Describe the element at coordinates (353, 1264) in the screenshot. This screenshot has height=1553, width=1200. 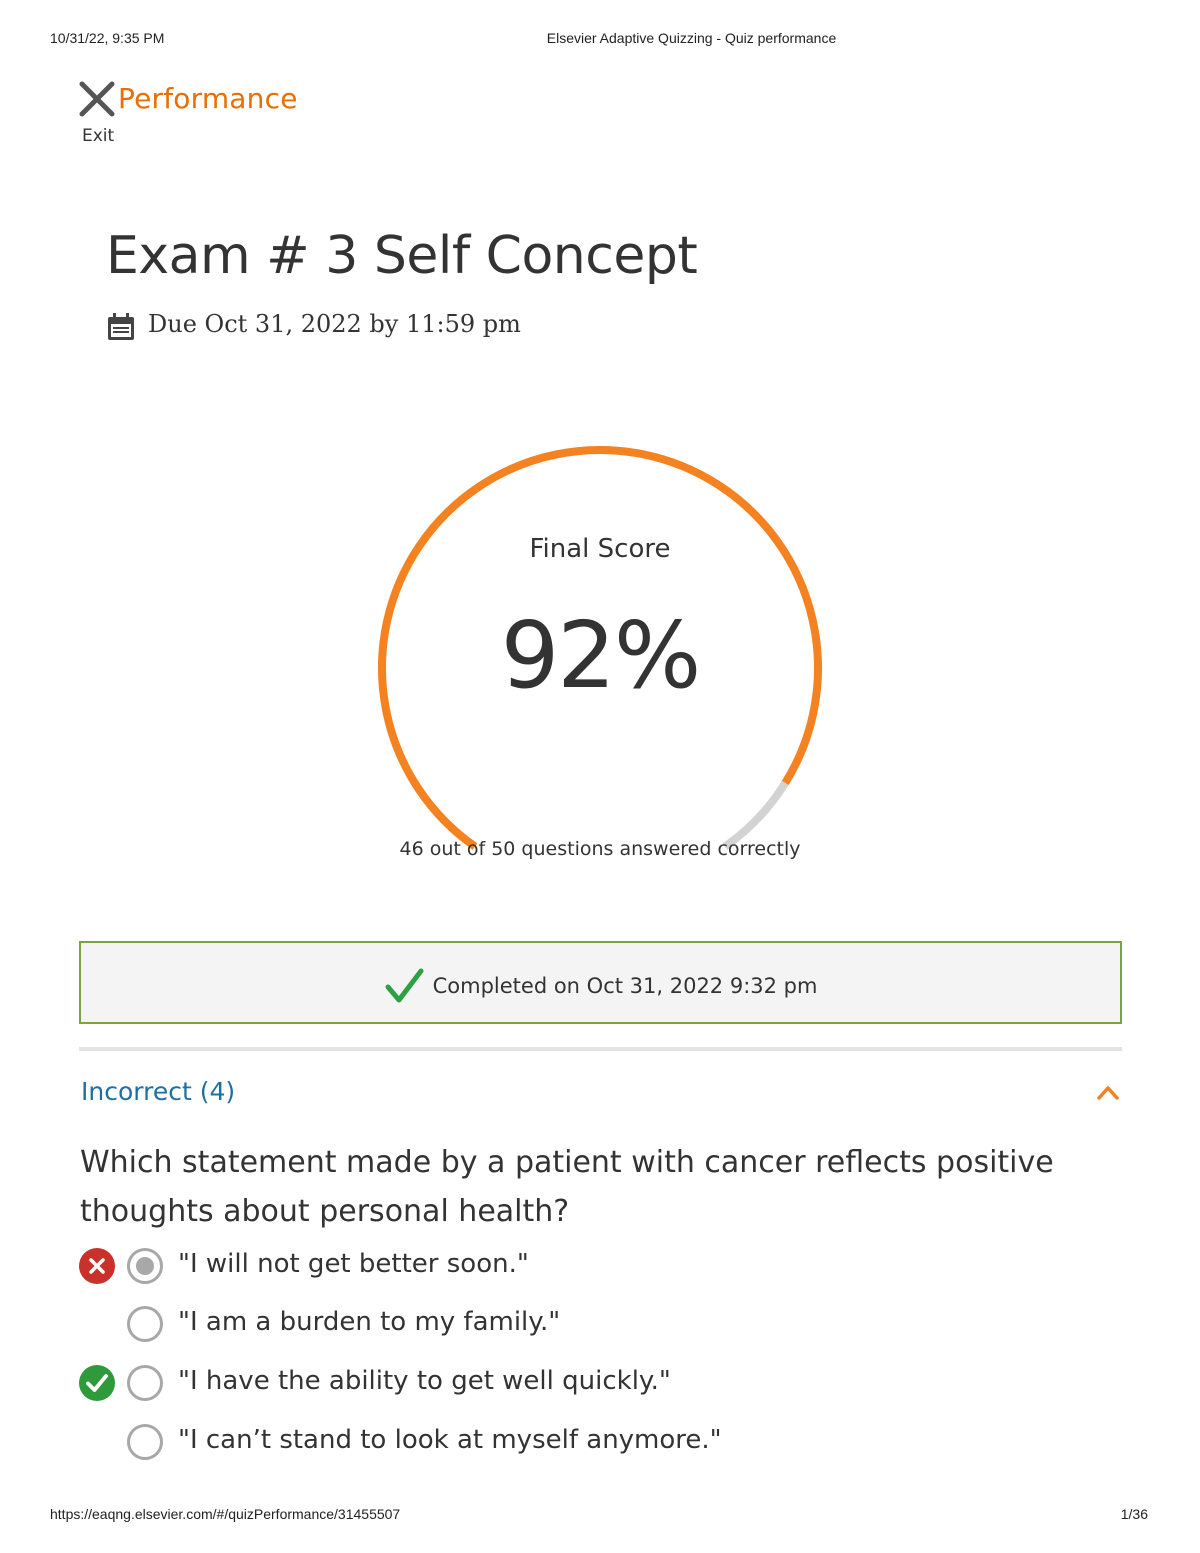
I see `answer-text: "I will not get better soon."` at that location.